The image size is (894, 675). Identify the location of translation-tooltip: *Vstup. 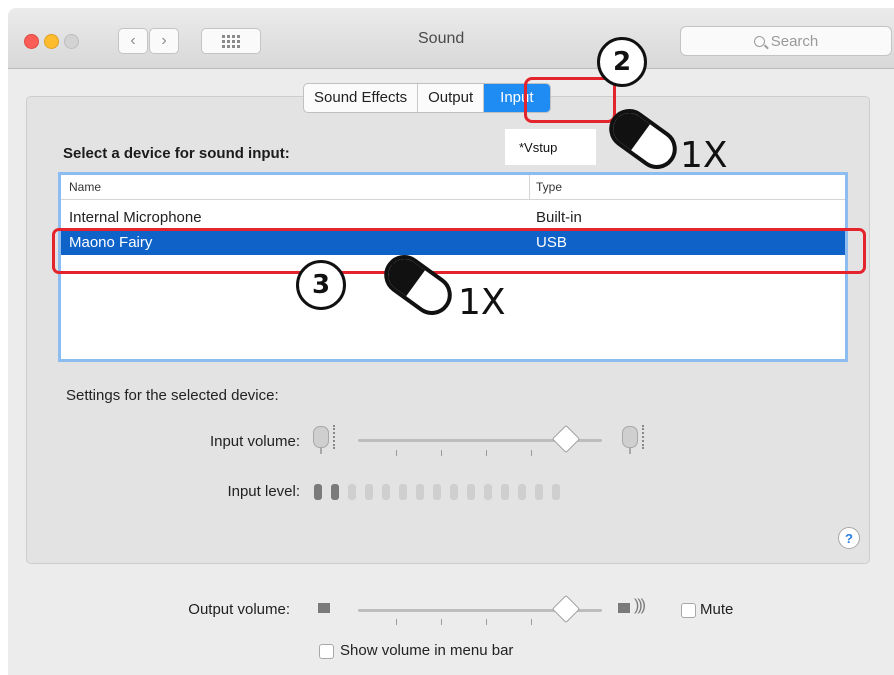
(550, 147).